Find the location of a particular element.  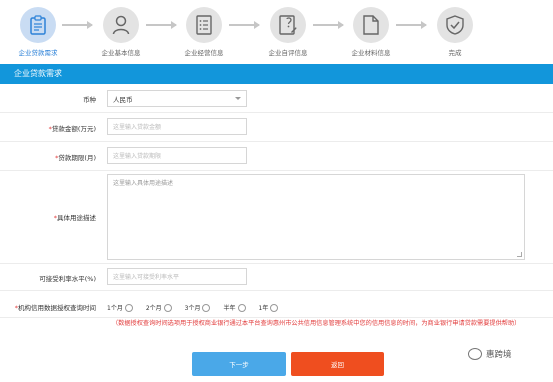

step-label: 企业基本信息 is located at coordinates (121, 53).